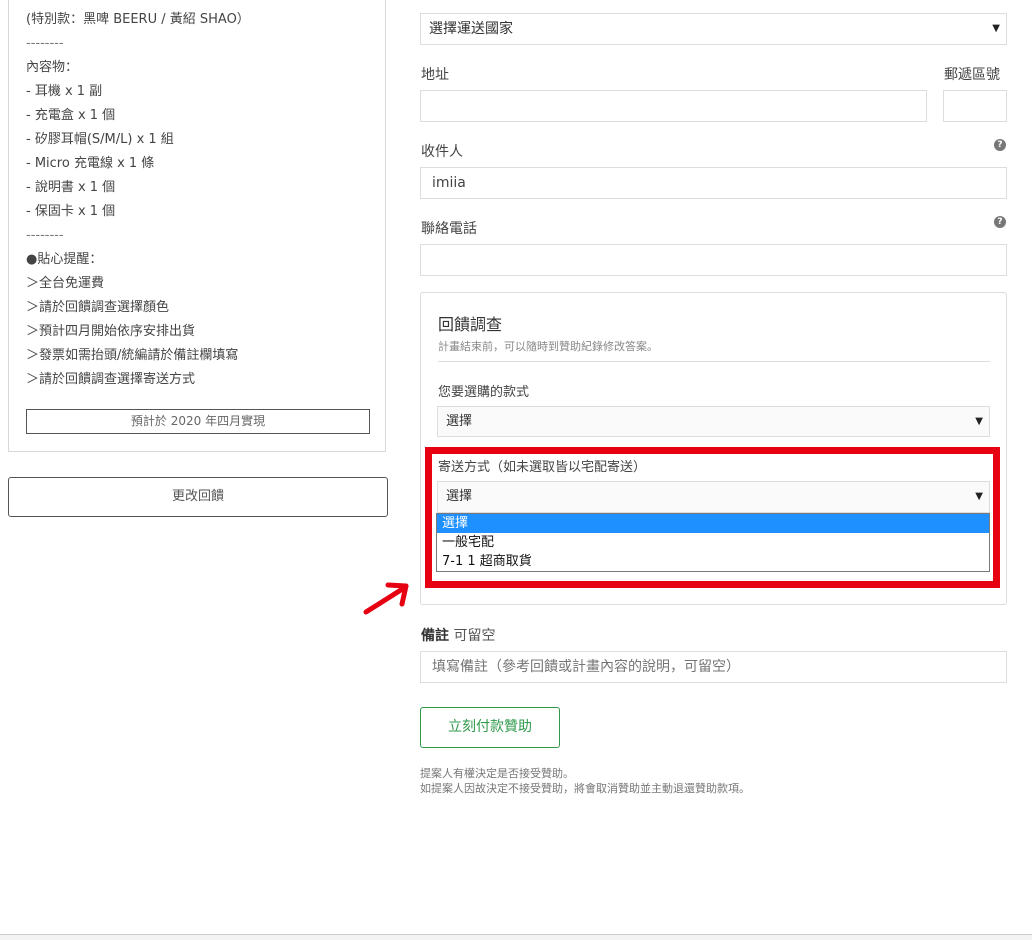  What do you see at coordinates (713, 260) in the screenshot?
I see `phone-input` at bounding box center [713, 260].